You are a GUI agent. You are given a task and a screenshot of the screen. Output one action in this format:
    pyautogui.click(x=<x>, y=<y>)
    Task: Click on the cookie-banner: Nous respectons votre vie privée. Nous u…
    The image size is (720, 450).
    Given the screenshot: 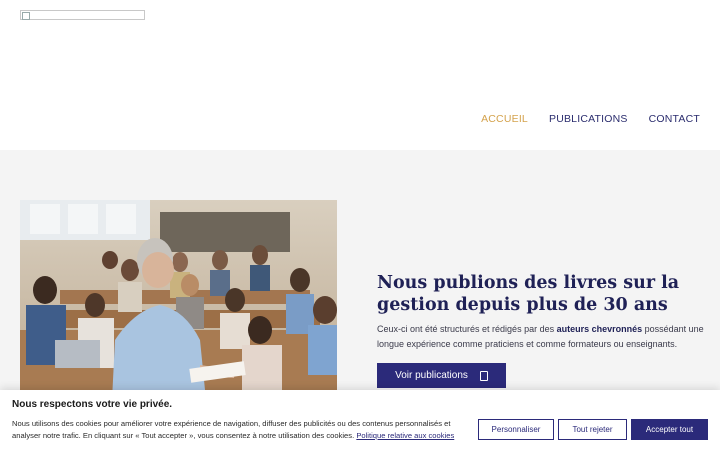 What is the action you would take?
    pyautogui.click(x=360, y=420)
    